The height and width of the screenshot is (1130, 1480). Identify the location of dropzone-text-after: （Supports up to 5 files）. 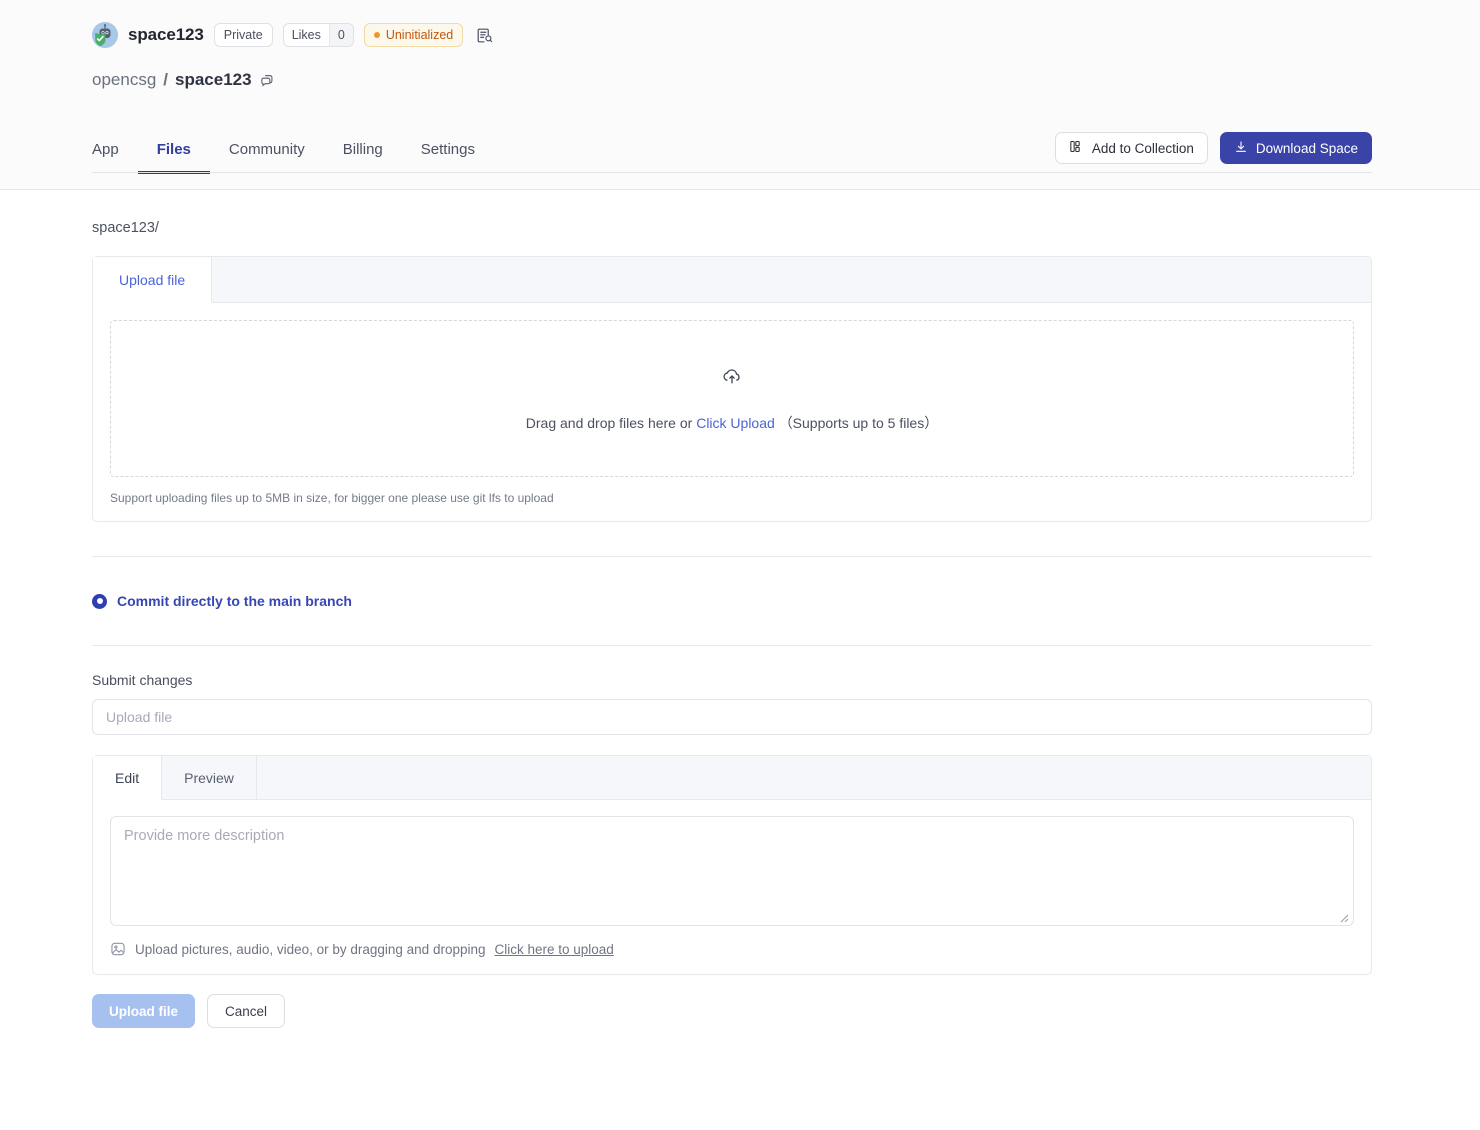
(858, 422).